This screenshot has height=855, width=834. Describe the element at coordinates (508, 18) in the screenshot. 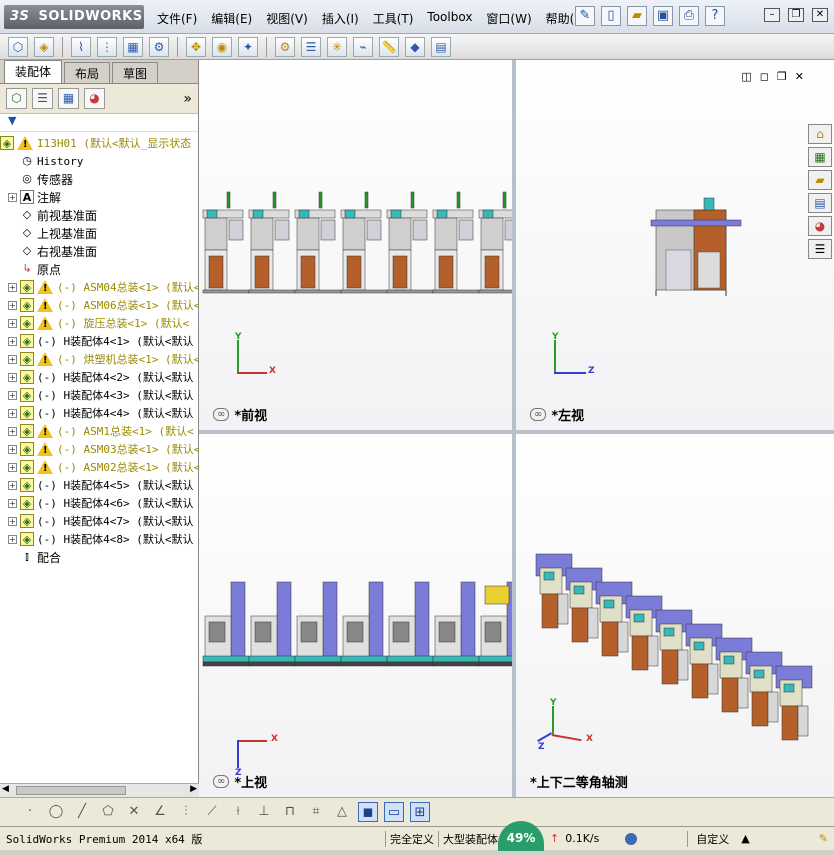

I see `menu-window: 窗口(W)` at that location.